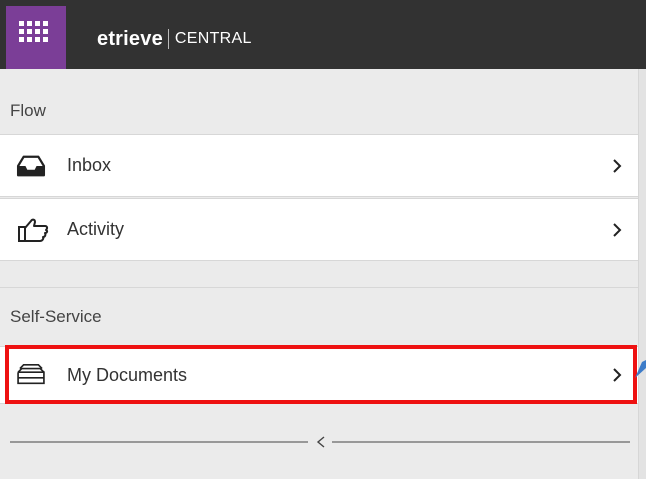 The image size is (646, 479). I want to click on documents-stack-icon, so click(31, 374).